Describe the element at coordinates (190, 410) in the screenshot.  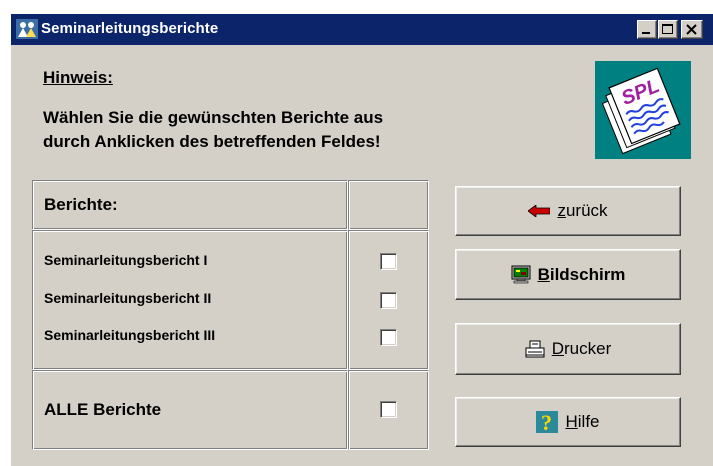
I see `all-reports-cell: ALLE Berichte` at that location.